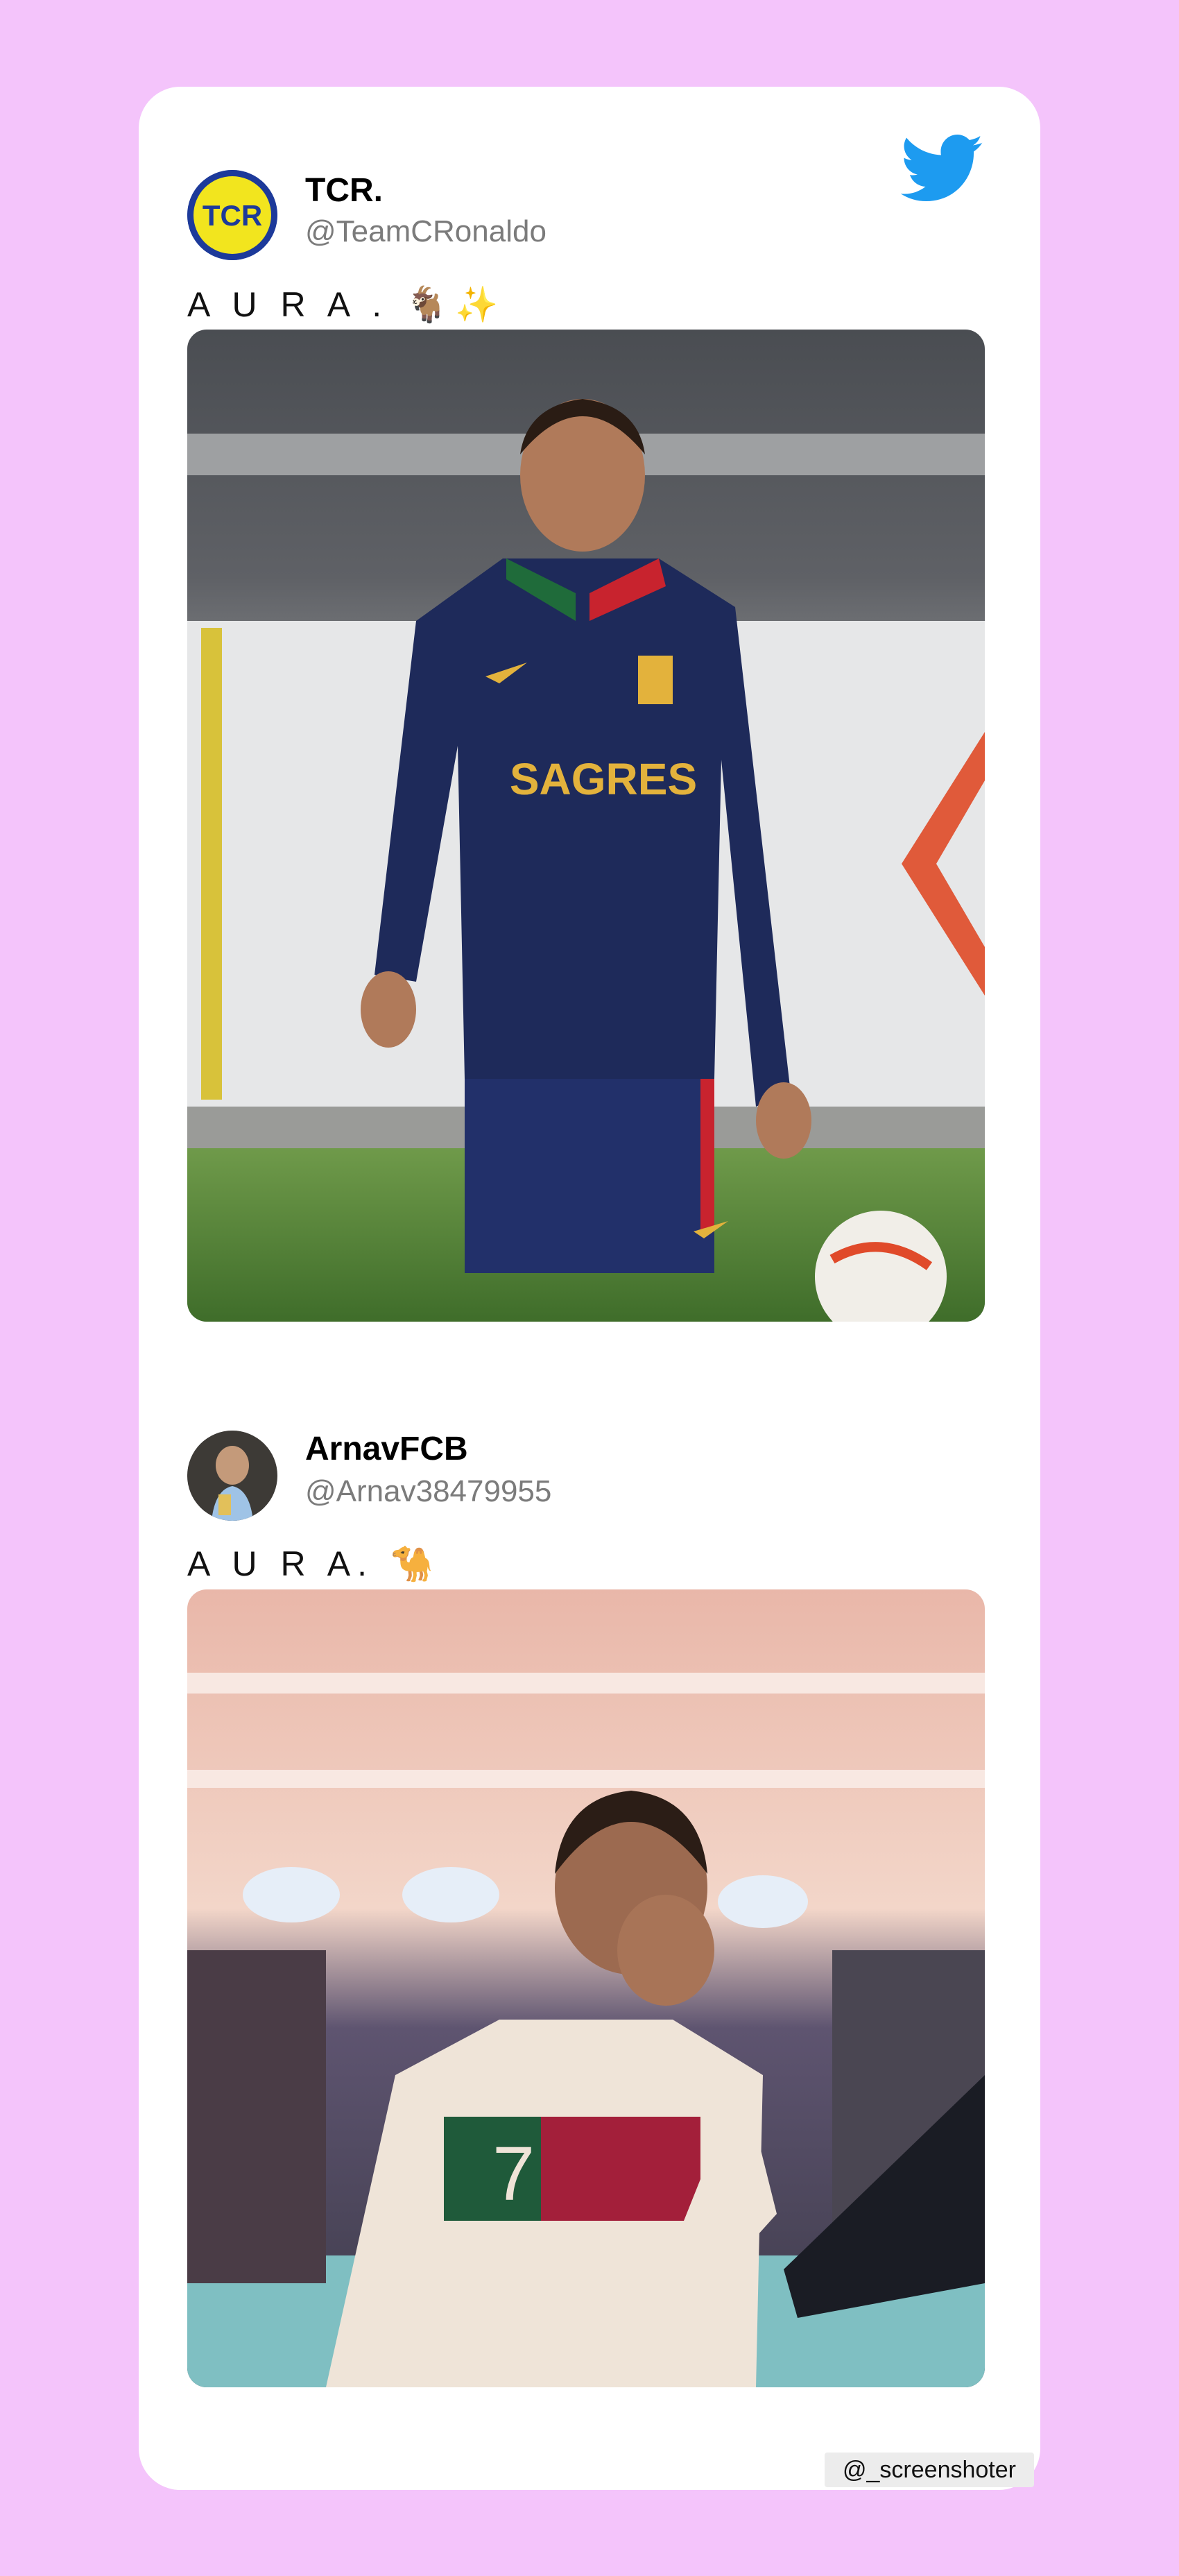 This screenshot has width=1179, height=2576. I want to click on user-handle: @TeamCRonaldo, so click(426, 231).